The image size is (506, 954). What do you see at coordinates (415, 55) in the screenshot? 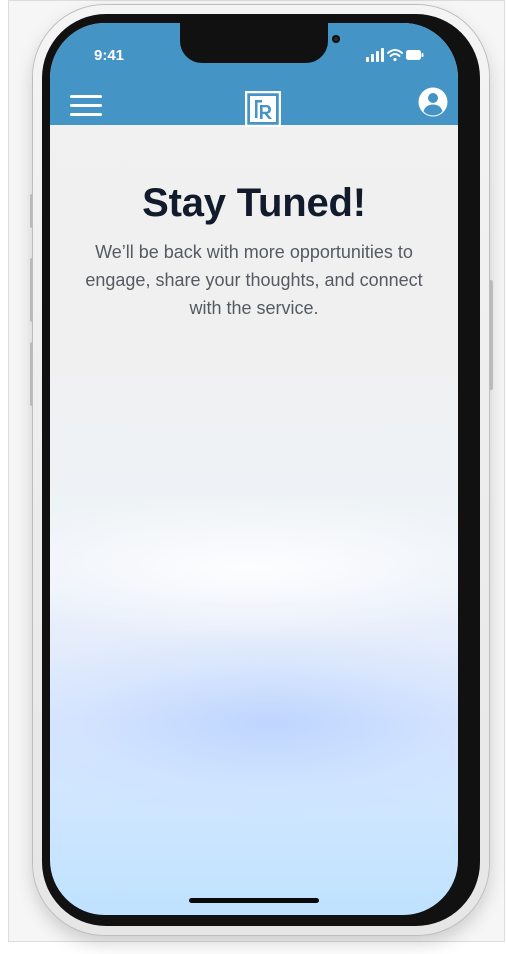
I see `battery-icon` at bounding box center [415, 55].